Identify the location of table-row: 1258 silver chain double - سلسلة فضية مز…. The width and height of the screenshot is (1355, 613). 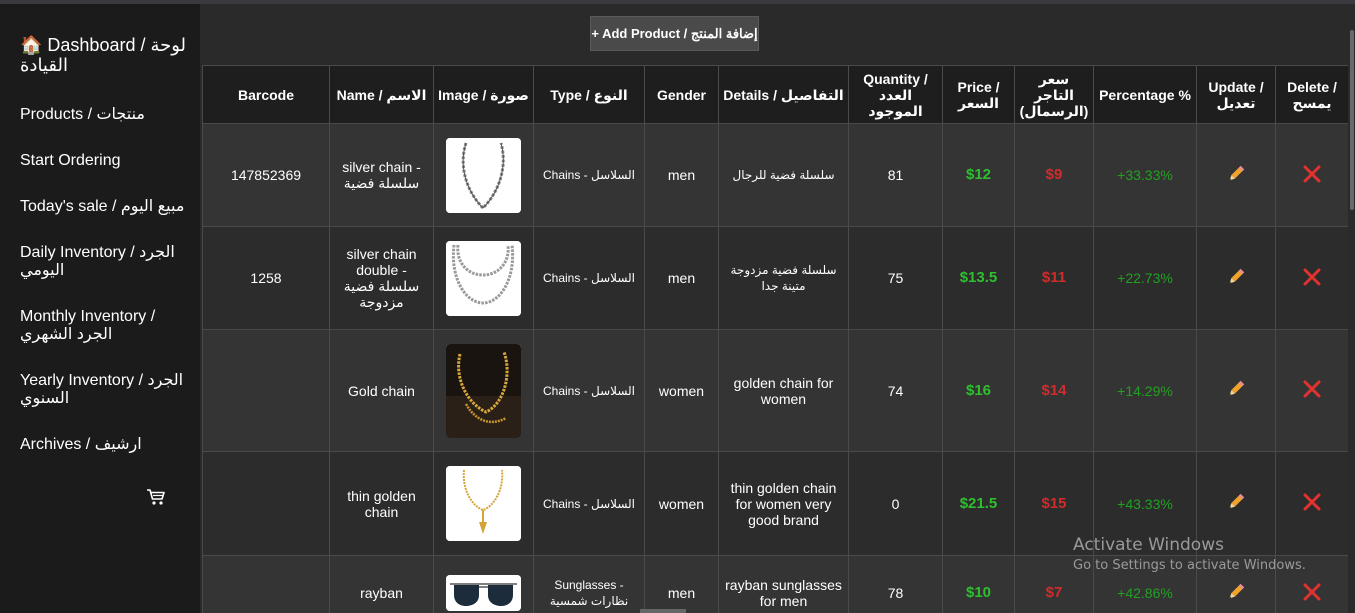
(775, 278).